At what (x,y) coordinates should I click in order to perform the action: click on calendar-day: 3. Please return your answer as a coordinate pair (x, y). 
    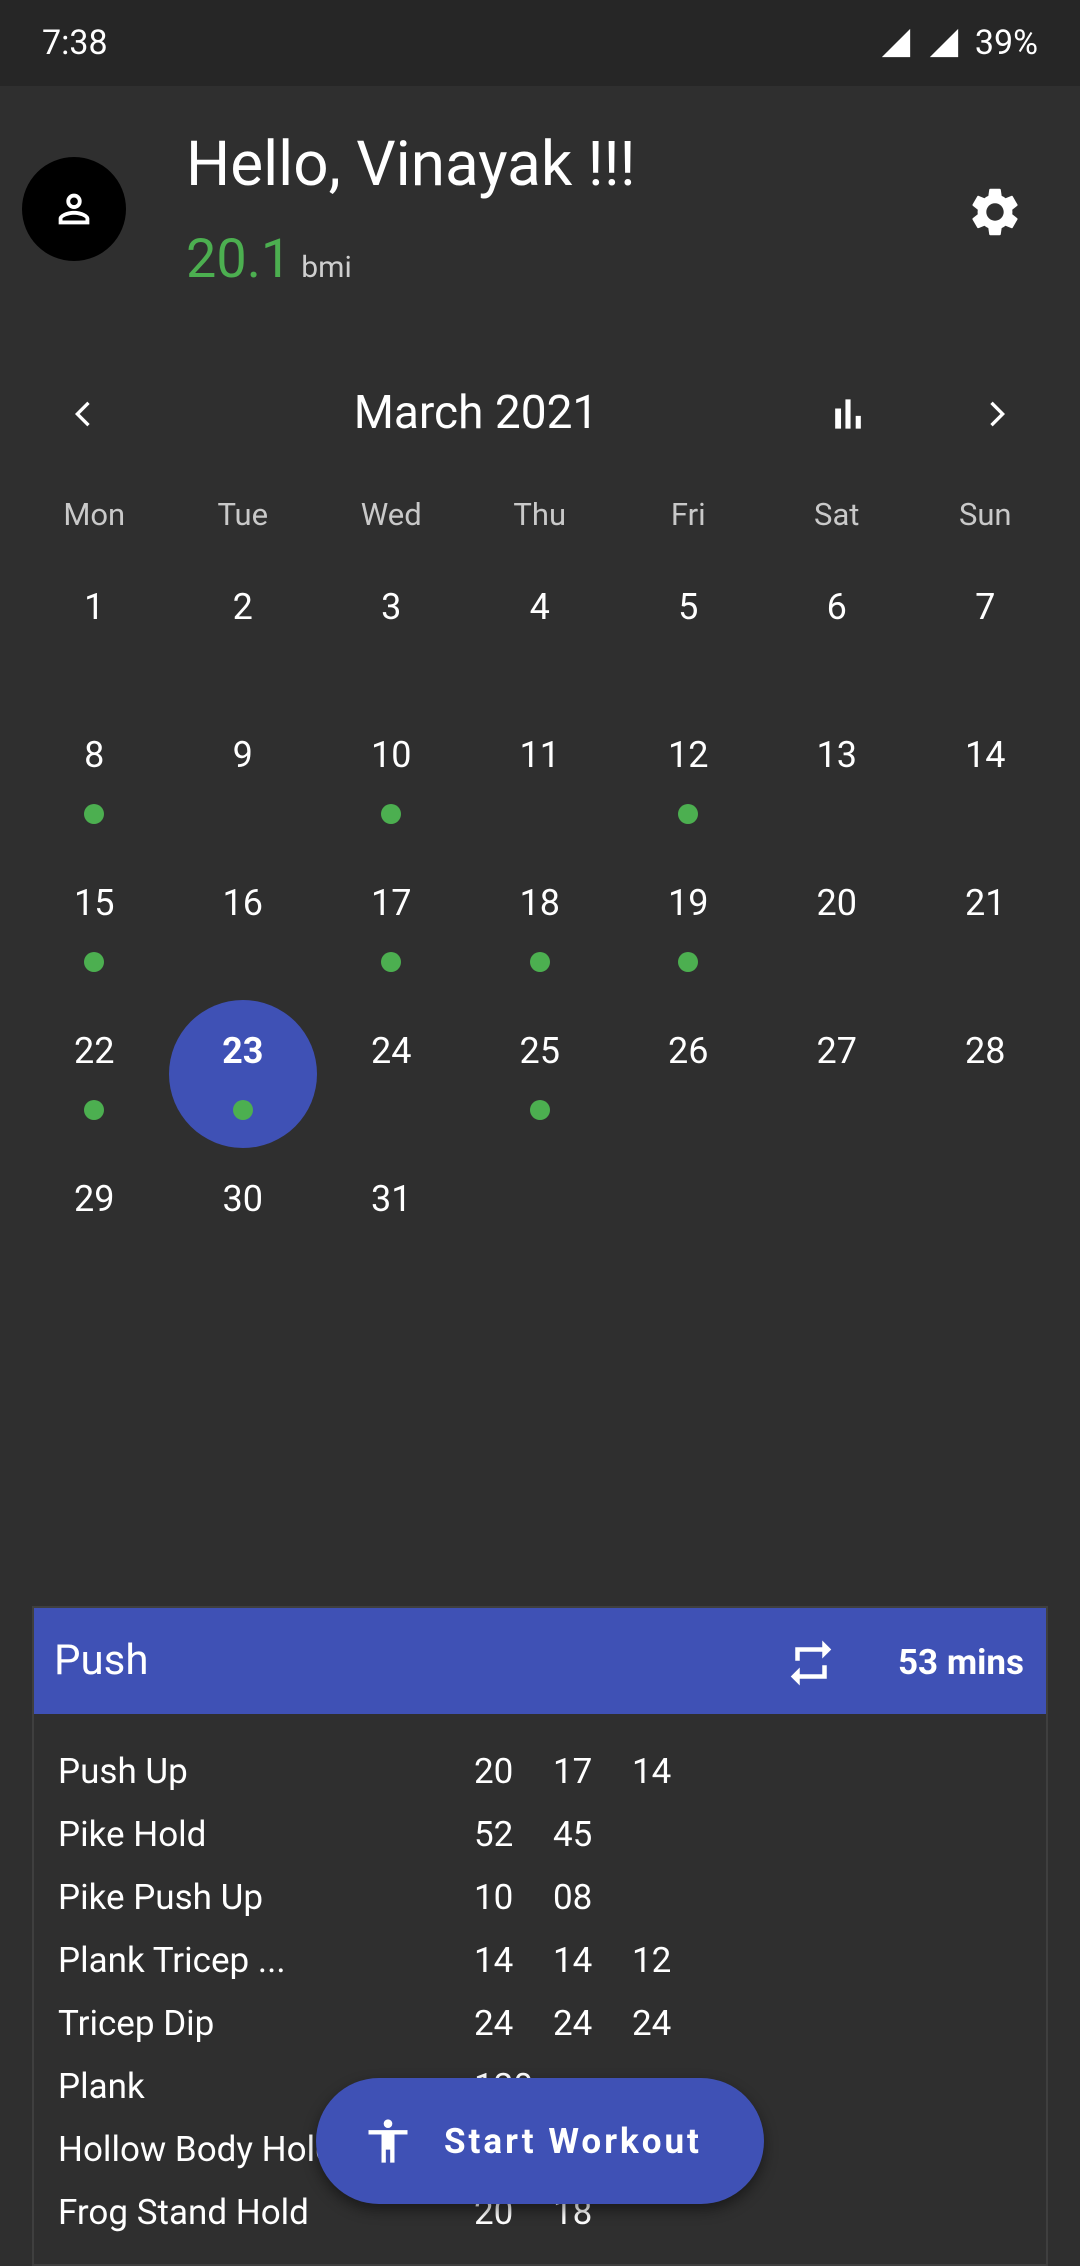
    Looking at the image, I should click on (391, 610).